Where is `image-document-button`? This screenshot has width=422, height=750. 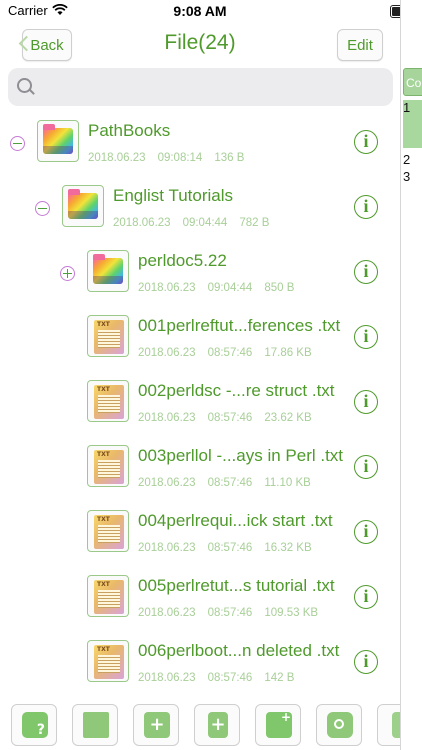
image-document-button is located at coordinates (388, 725).